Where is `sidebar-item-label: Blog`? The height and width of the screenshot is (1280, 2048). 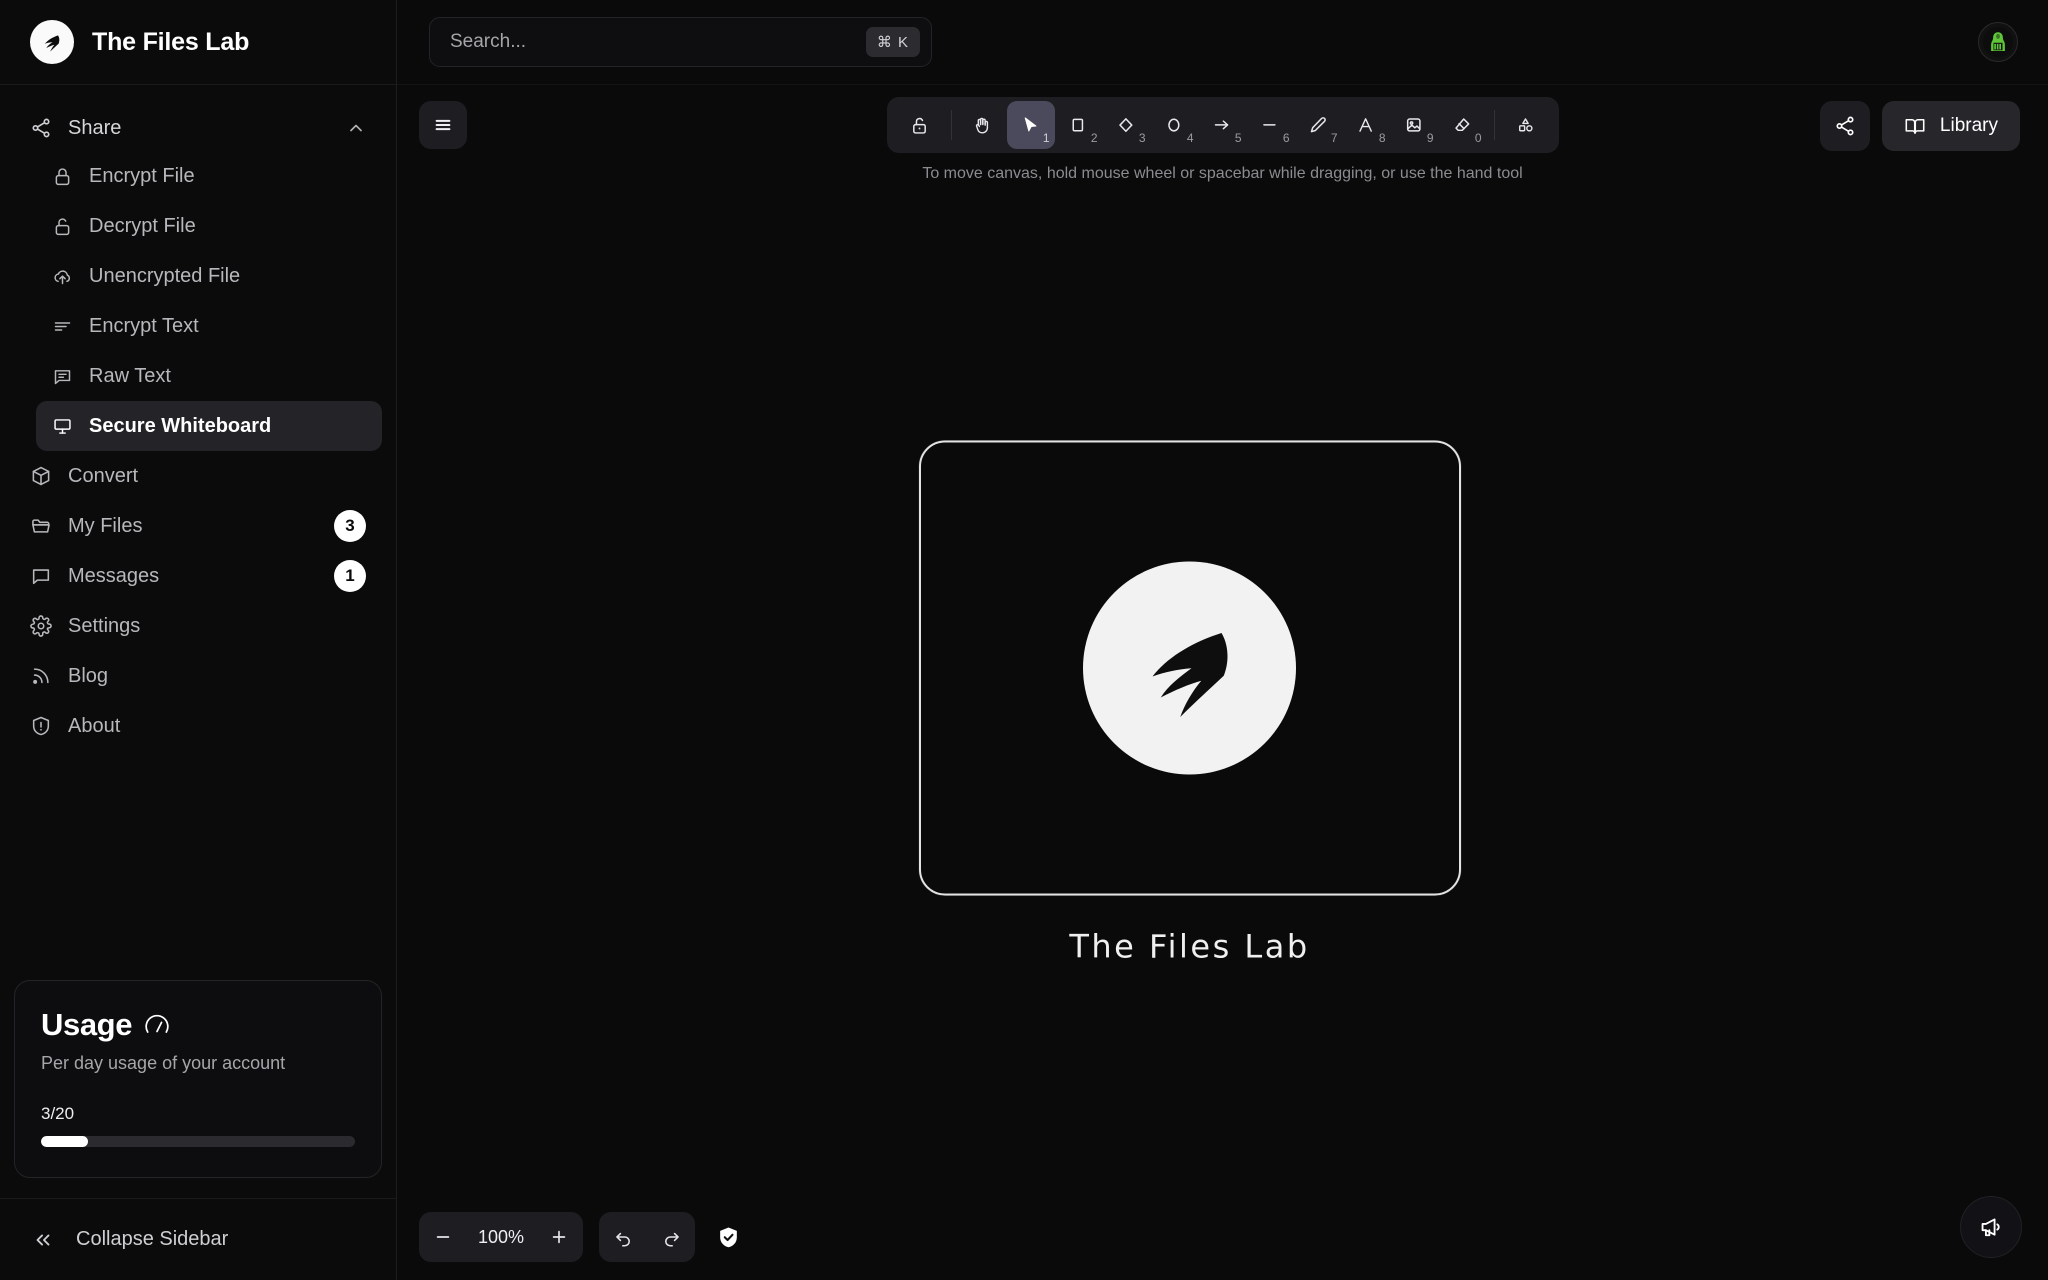
sidebar-item-label: Blog is located at coordinates (88, 675).